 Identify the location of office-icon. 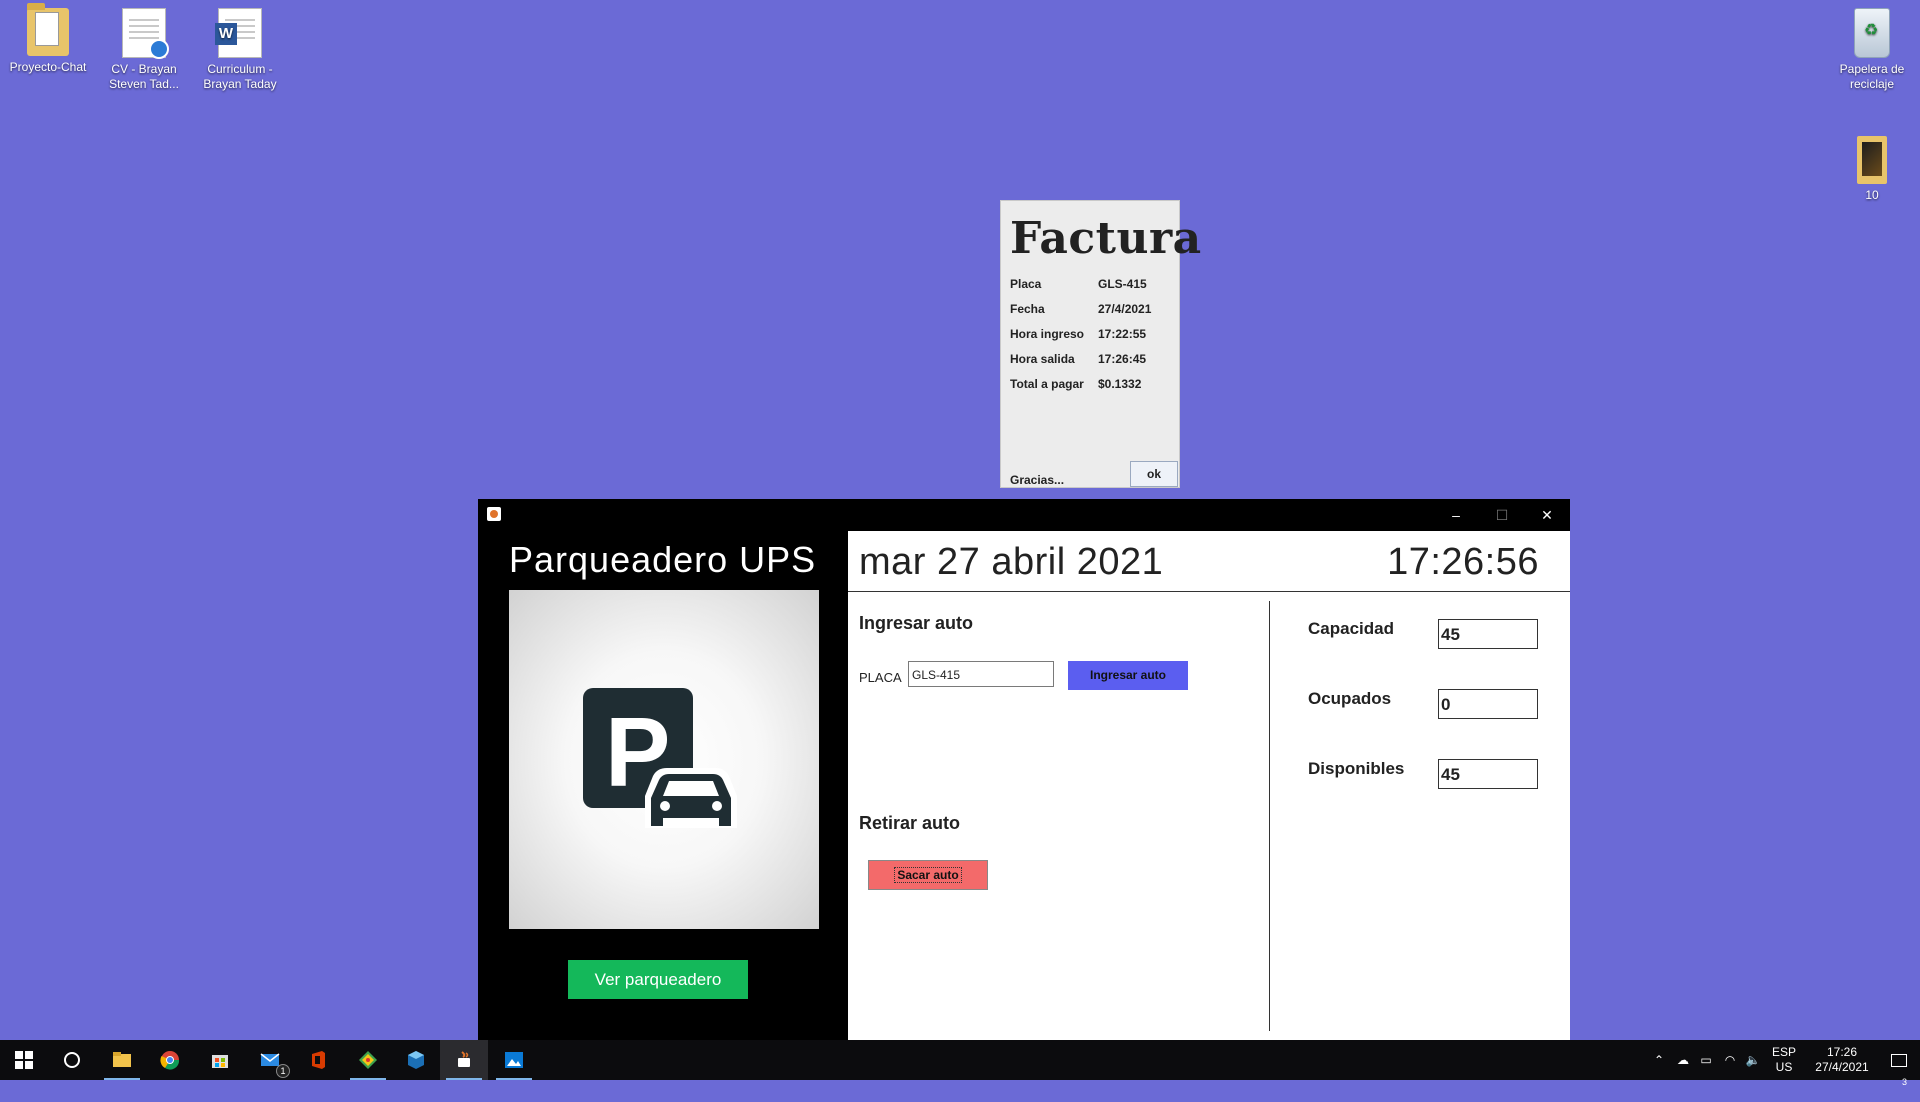
(318, 1060).